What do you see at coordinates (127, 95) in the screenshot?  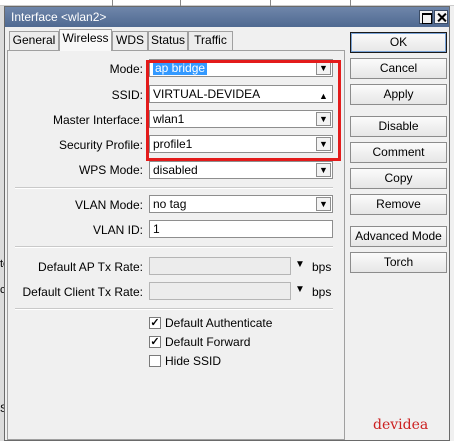 I see `ssid-label: SSID:` at bounding box center [127, 95].